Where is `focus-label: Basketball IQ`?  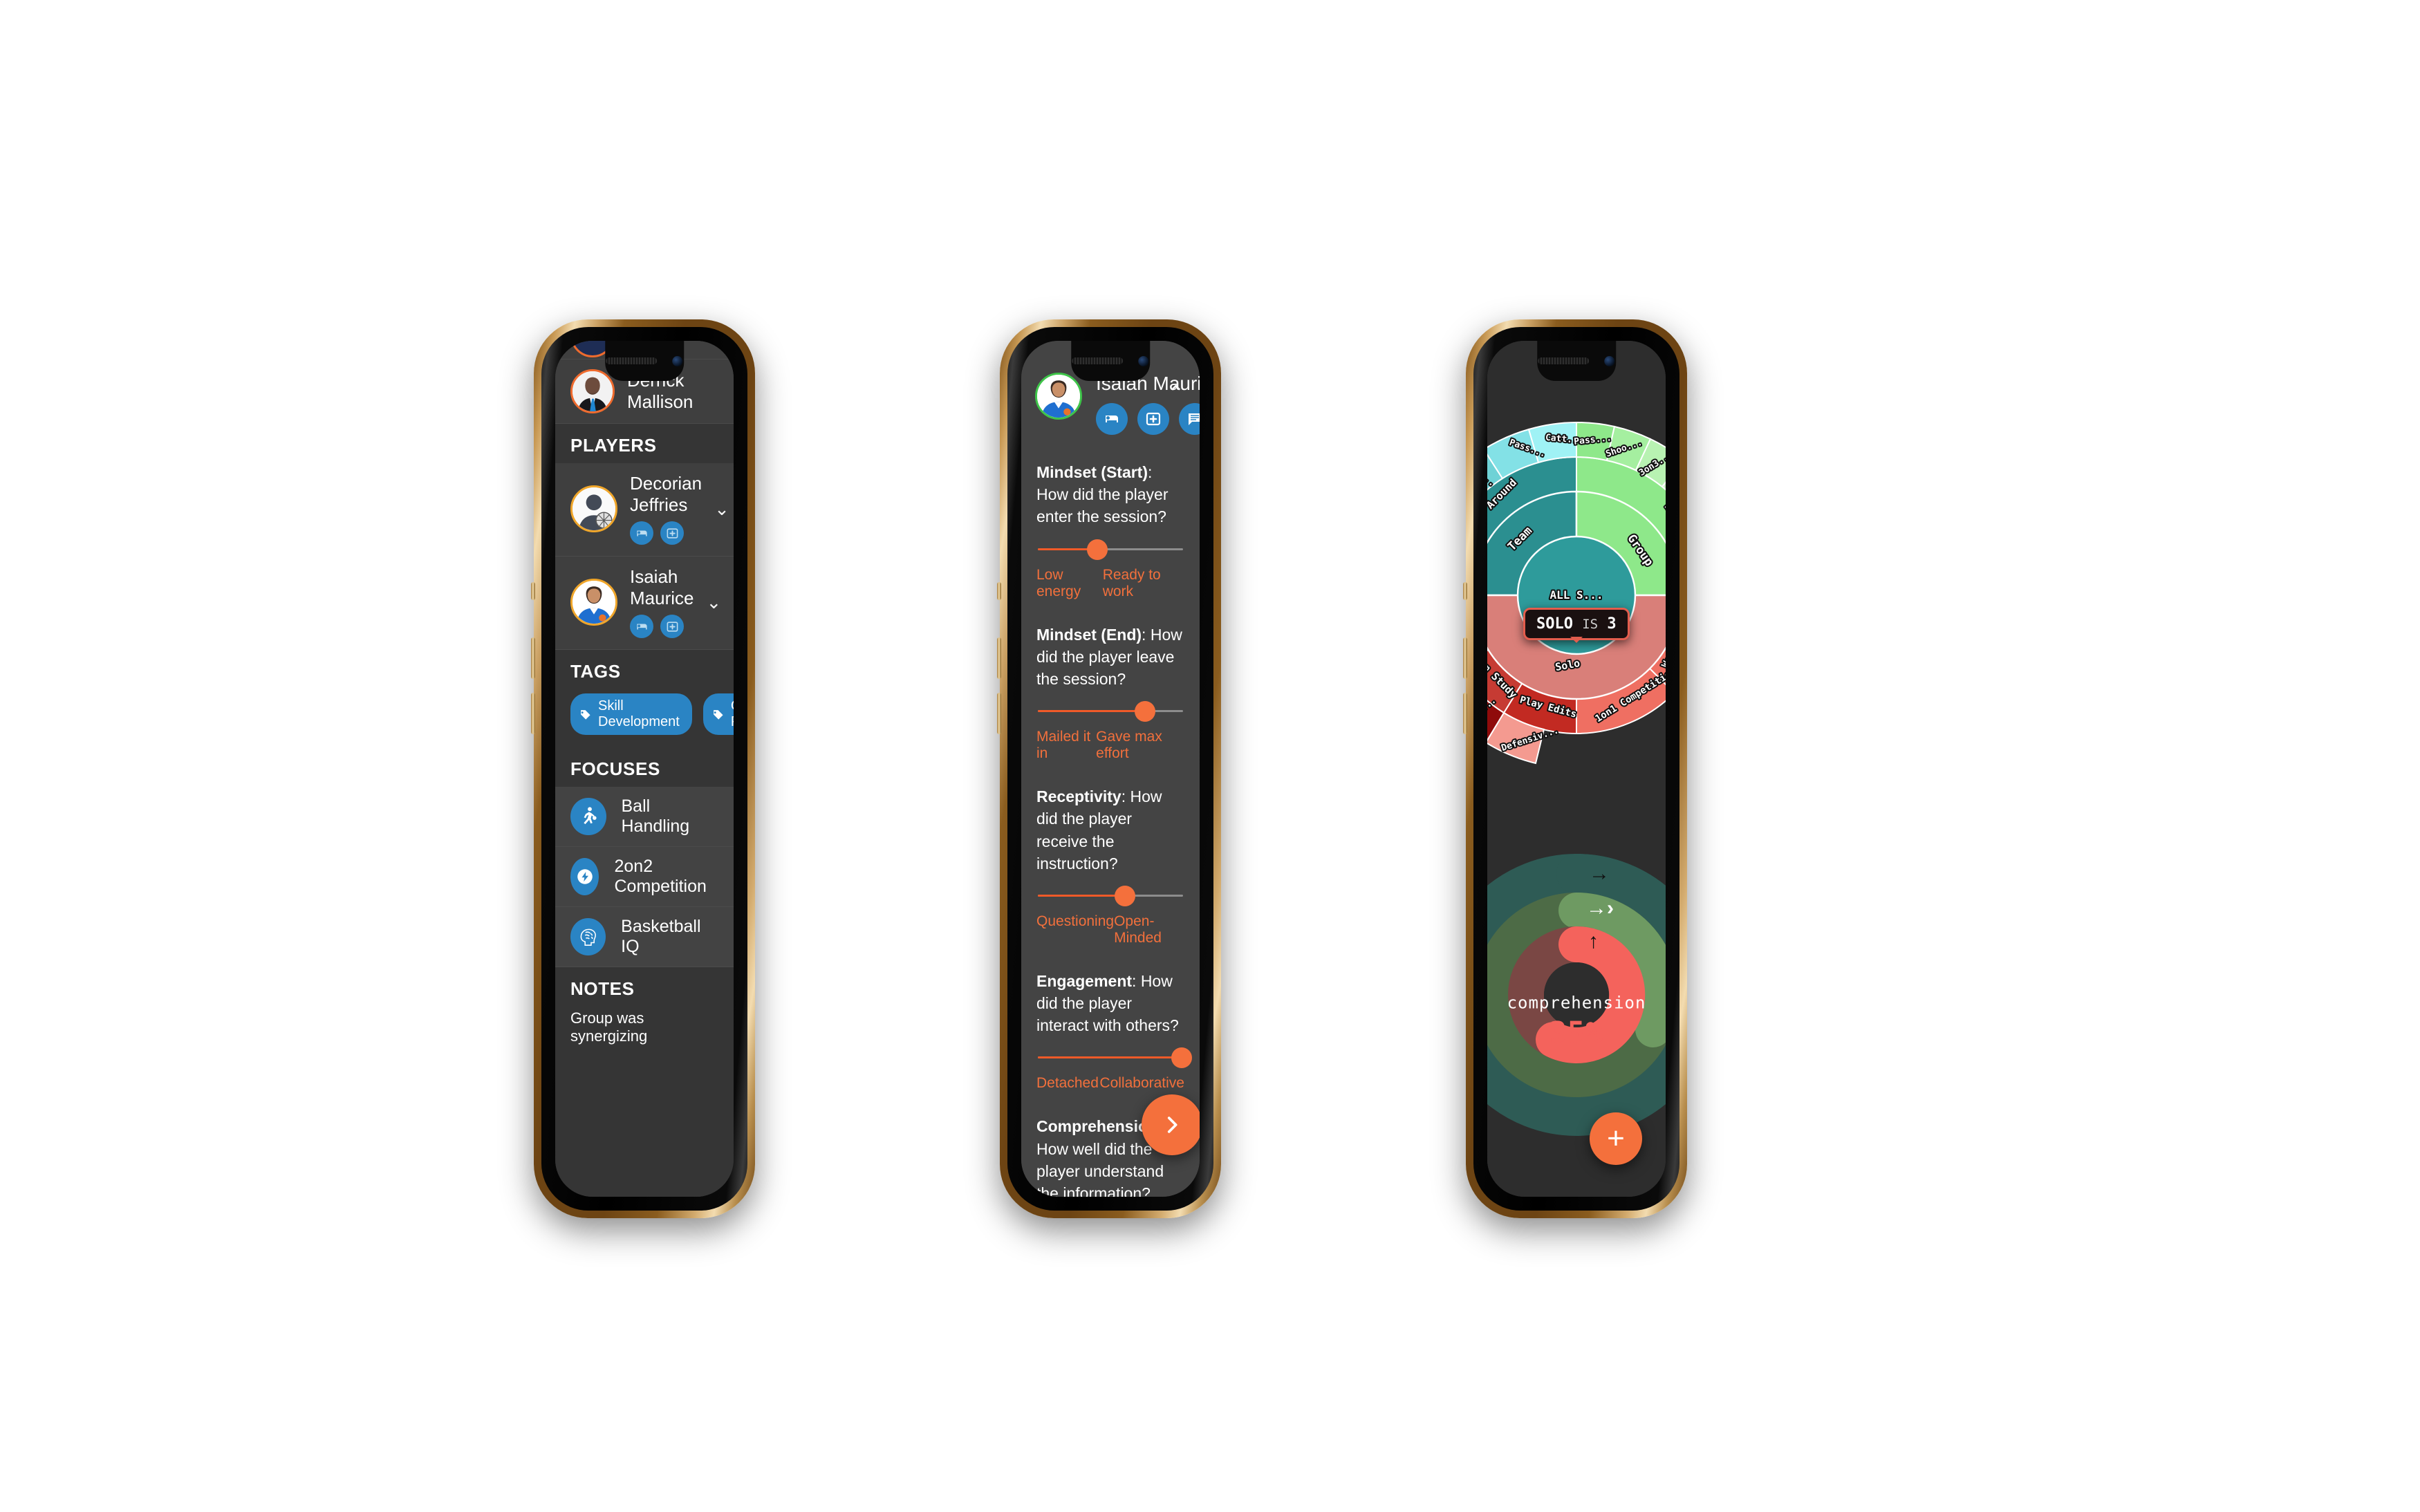
focus-label: Basketball IQ is located at coordinates (661, 936).